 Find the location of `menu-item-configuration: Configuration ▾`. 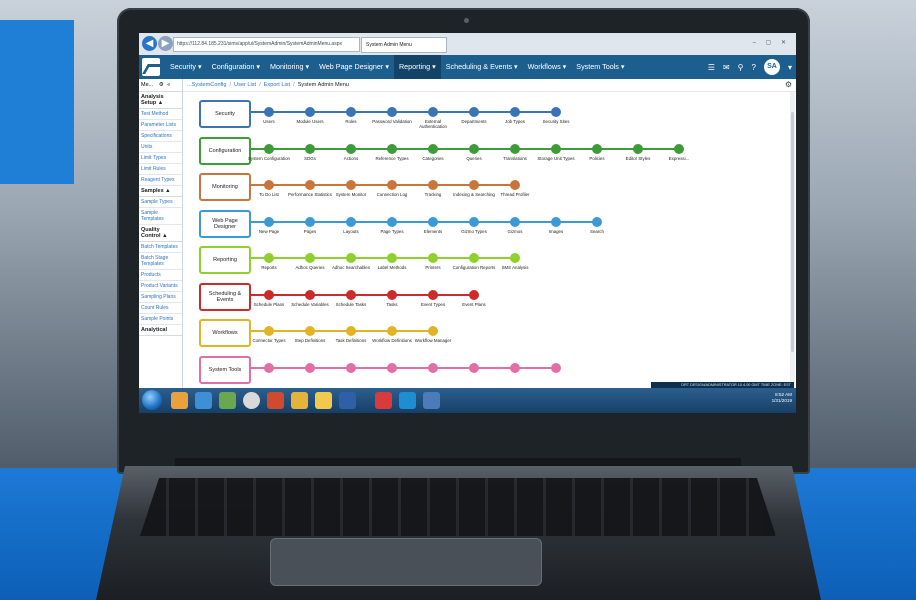

menu-item-configuration: Configuration ▾ is located at coordinates (236, 67).